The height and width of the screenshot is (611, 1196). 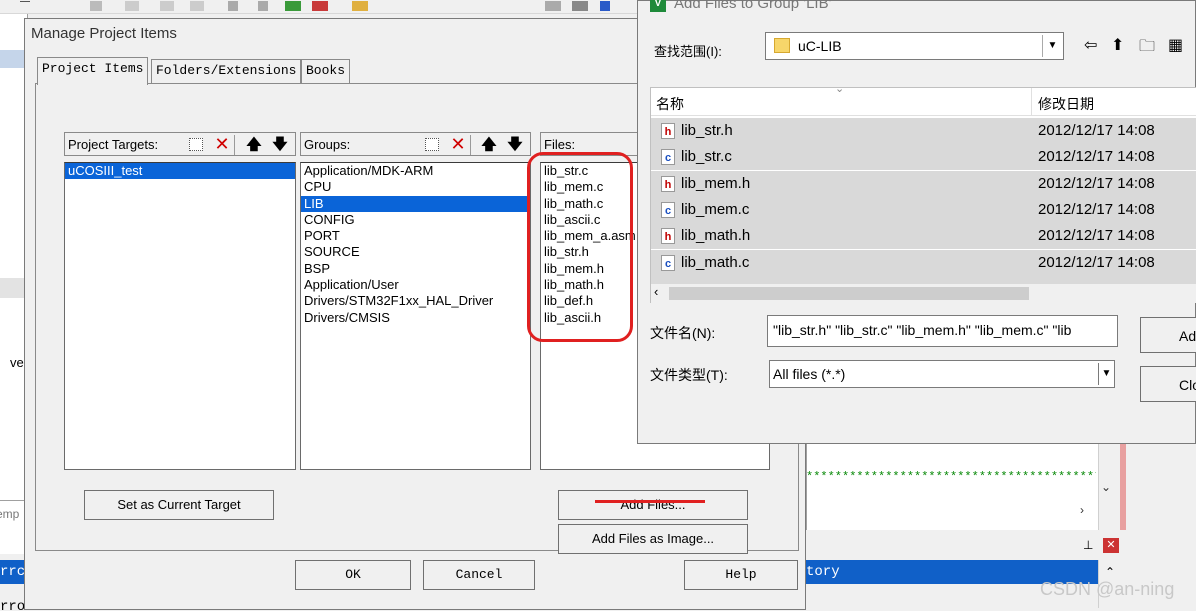 I want to click on scrollbar-thumb, so click(x=849, y=293).